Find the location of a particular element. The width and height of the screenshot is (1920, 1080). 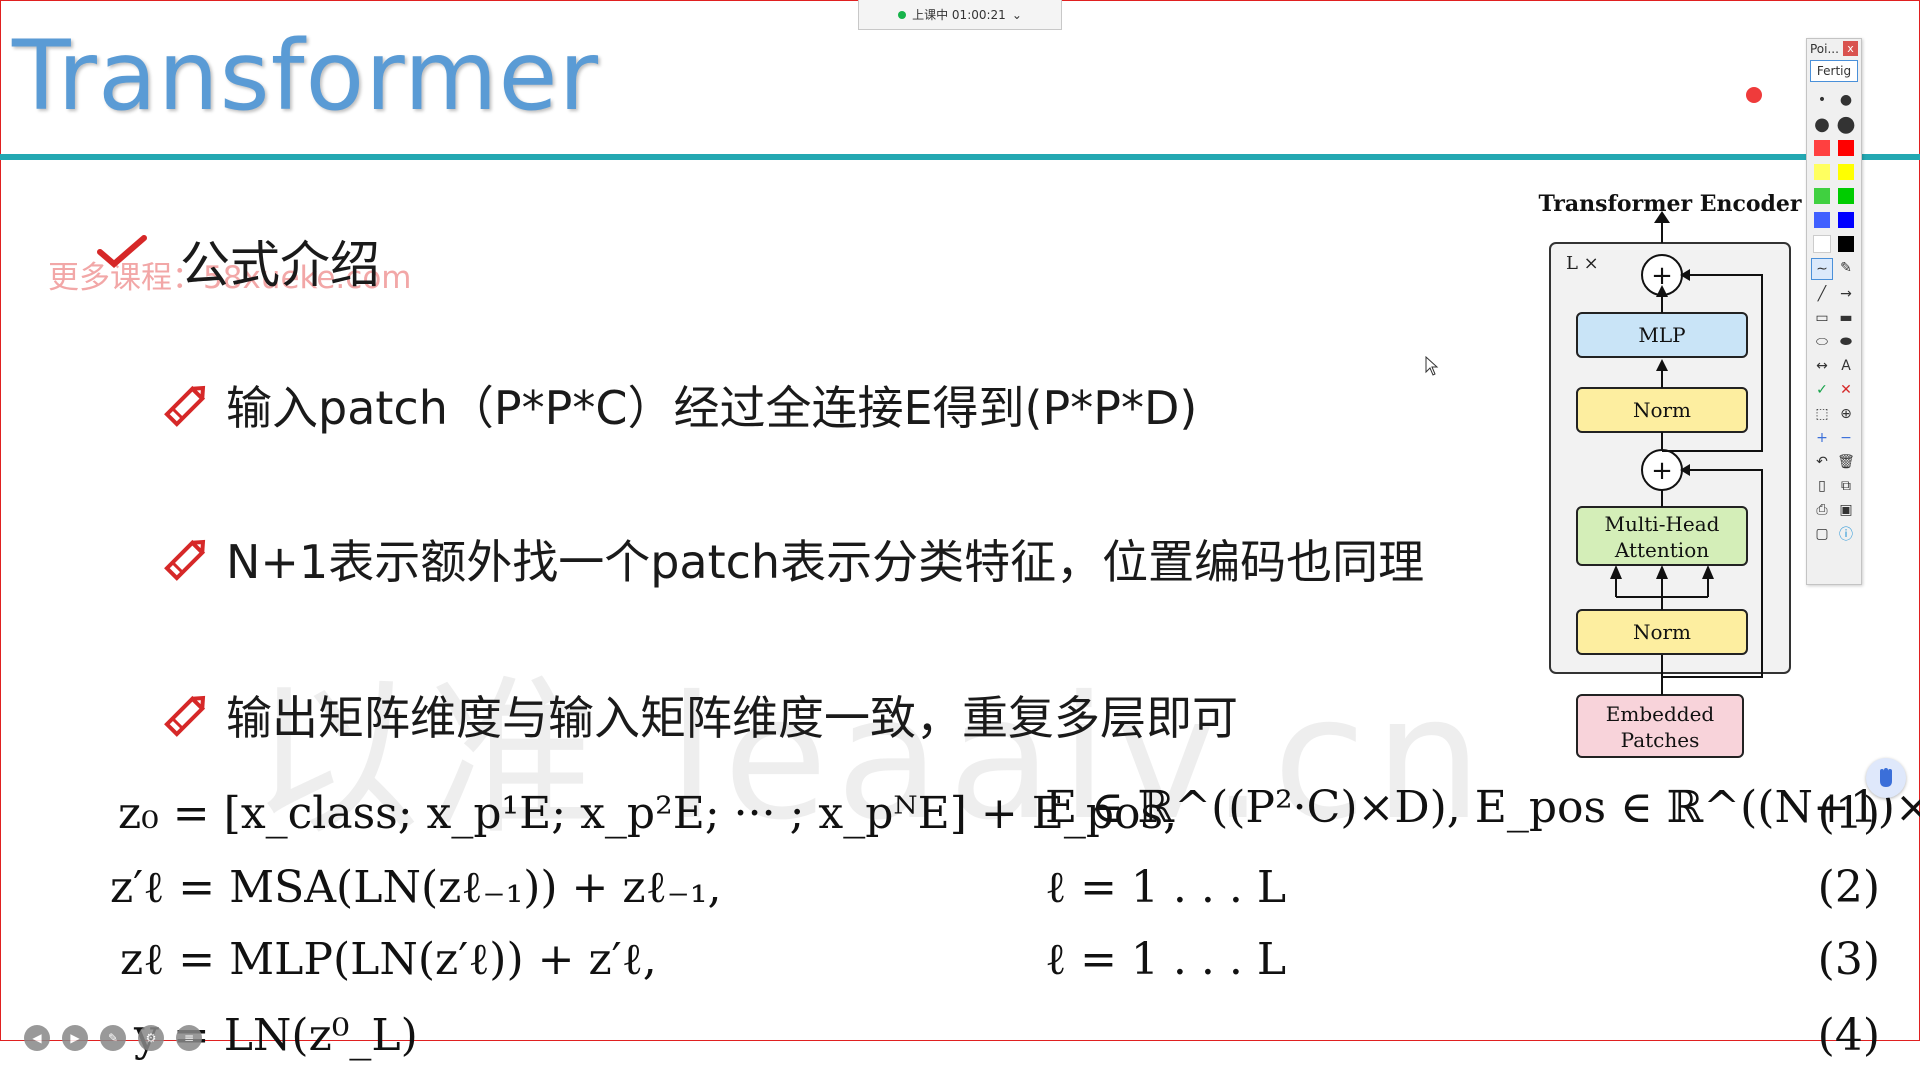

check-stamp-icon: ✓ is located at coordinates (1822, 390).